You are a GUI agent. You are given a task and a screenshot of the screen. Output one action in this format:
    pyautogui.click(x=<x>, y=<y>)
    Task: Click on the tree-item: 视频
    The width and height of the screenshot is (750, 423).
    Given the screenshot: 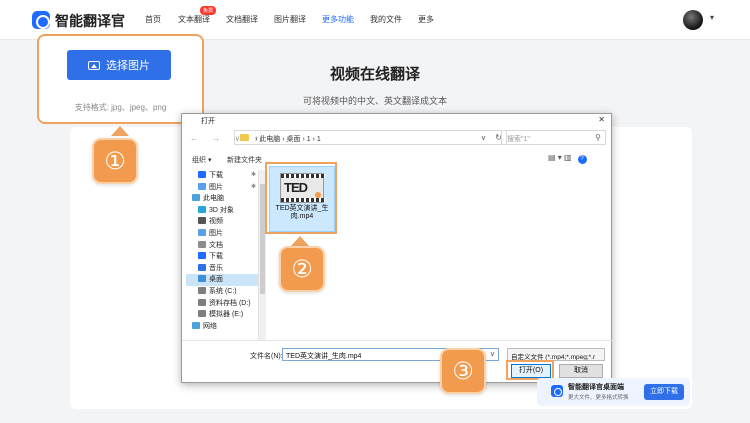 What is the action you would take?
    pyautogui.click(x=222, y=222)
    